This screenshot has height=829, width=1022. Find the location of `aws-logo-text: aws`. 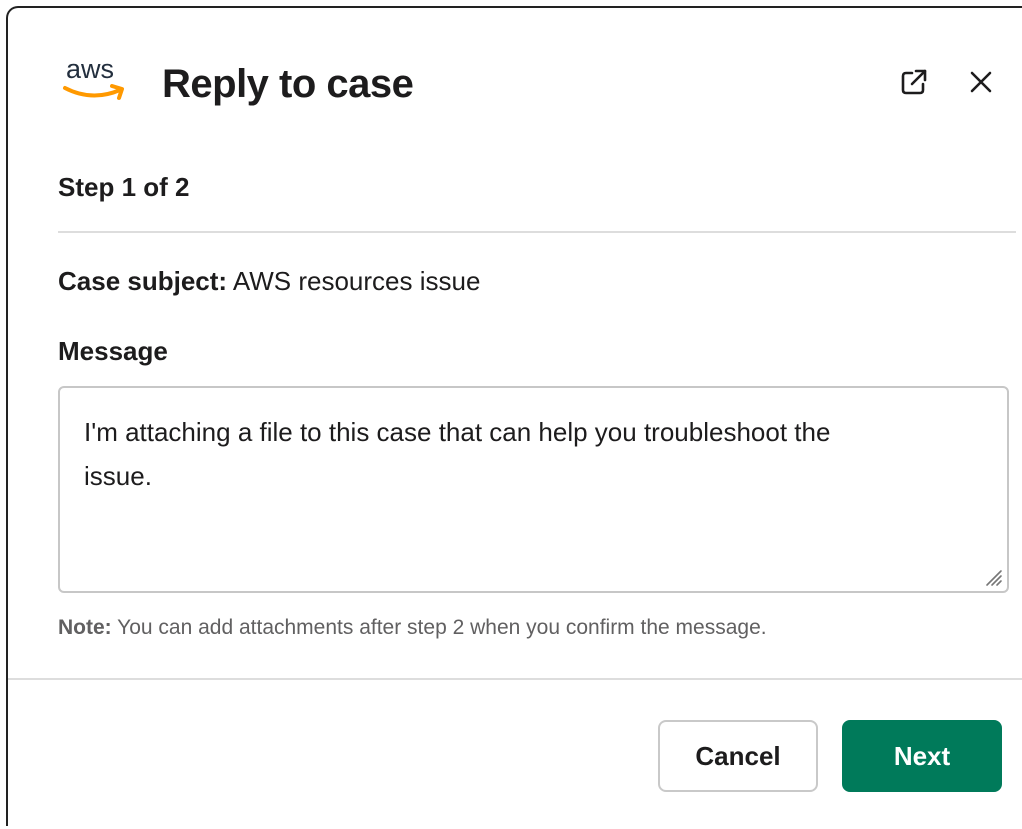

aws-logo-text: aws is located at coordinates (90, 69).